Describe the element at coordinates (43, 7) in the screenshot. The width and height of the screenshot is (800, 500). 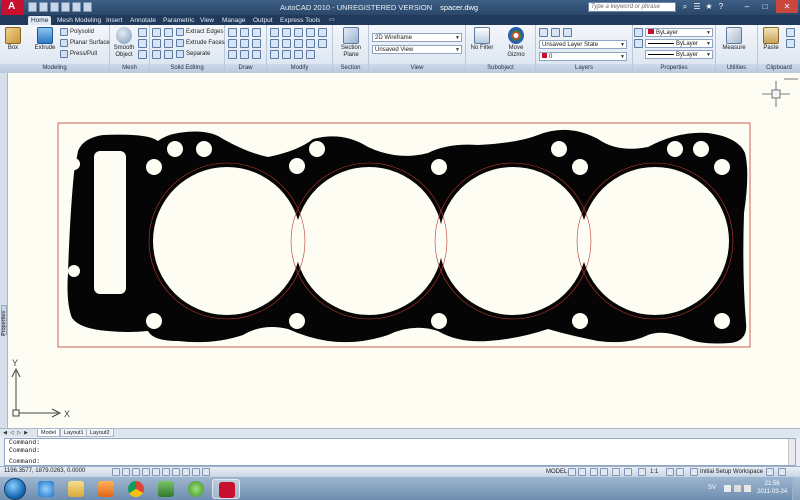
I see `open-file-icon` at that location.